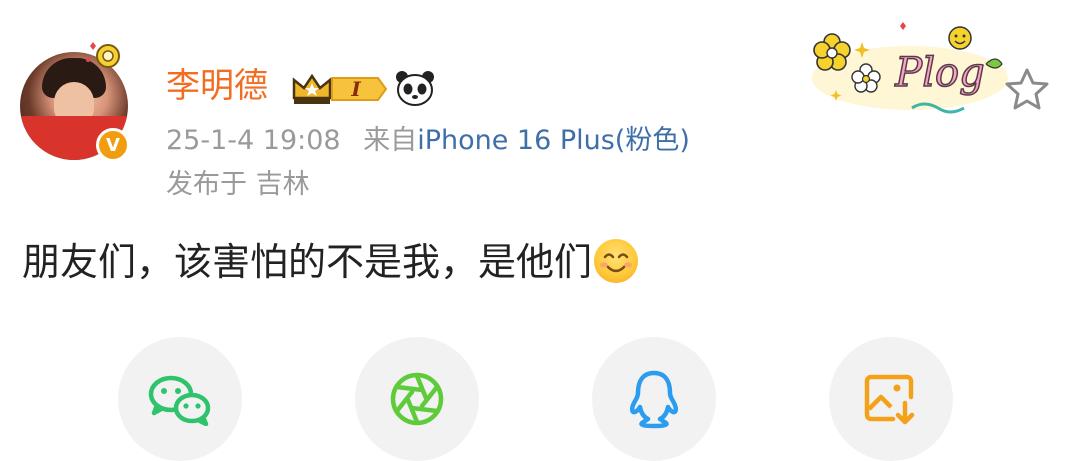 This screenshot has width=1080, height=461. Describe the element at coordinates (553, 140) in the screenshot. I see `source-device-link: iPhone 16 Plus(粉色)` at that location.